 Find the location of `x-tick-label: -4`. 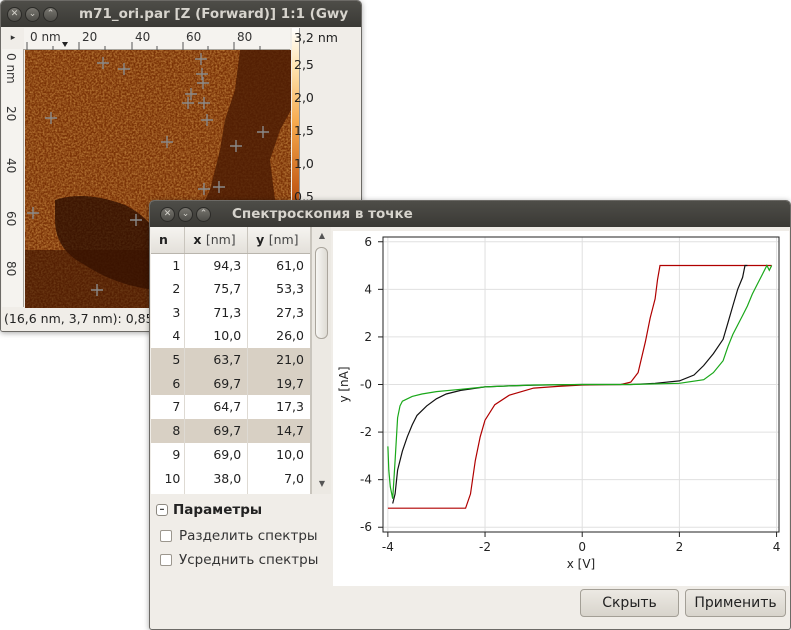

x-tick-label: -4 is located at coordinates (388, 547).